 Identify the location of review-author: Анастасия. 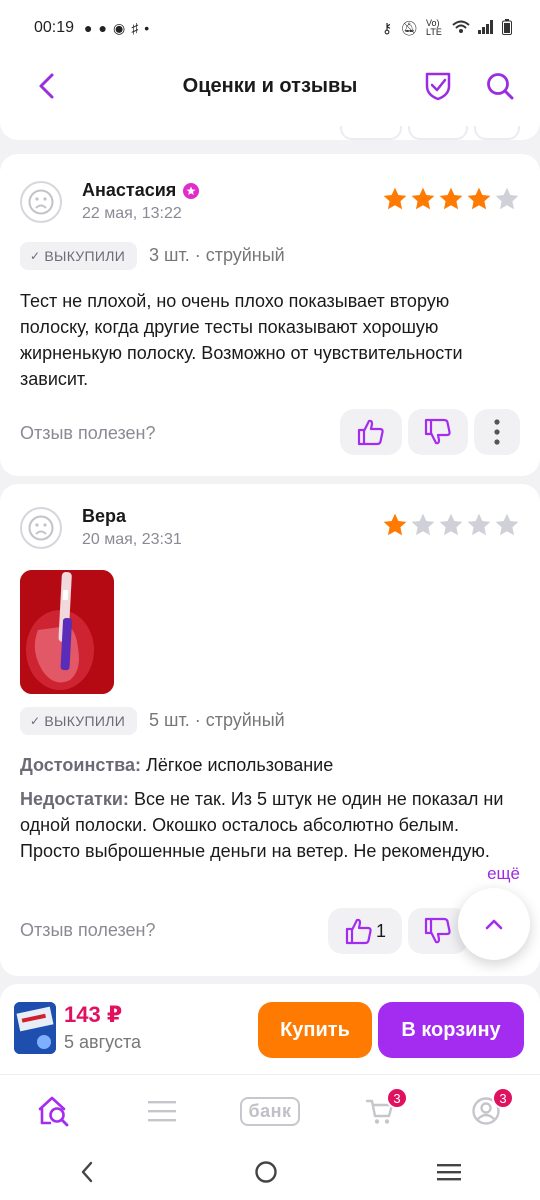
(129, 190).